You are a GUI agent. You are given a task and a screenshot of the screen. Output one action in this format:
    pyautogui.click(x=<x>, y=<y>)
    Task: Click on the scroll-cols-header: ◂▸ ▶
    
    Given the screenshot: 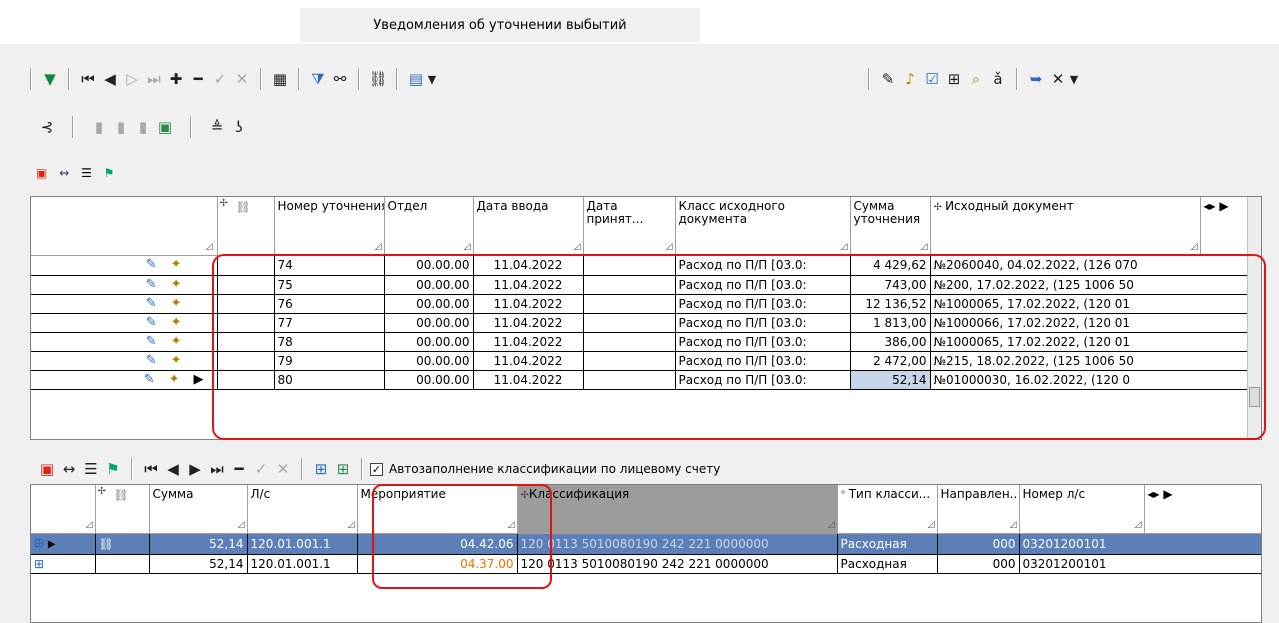 What is the action you would take?
    pyautogui.click(x=1225, y=226)
    